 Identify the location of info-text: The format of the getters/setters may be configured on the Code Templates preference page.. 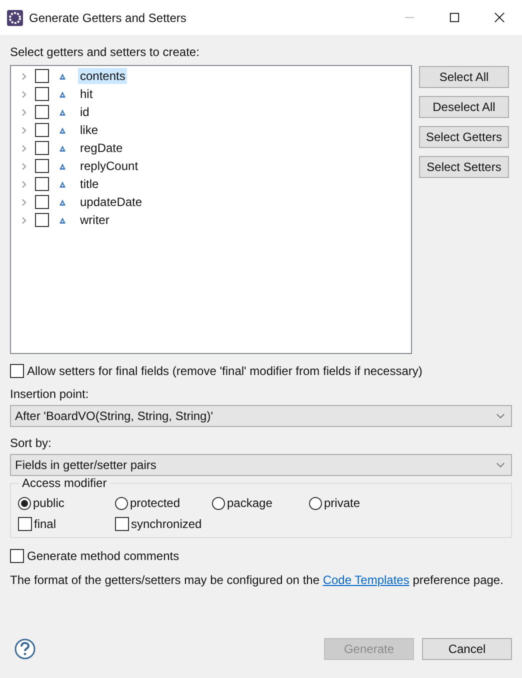
(257, 580).